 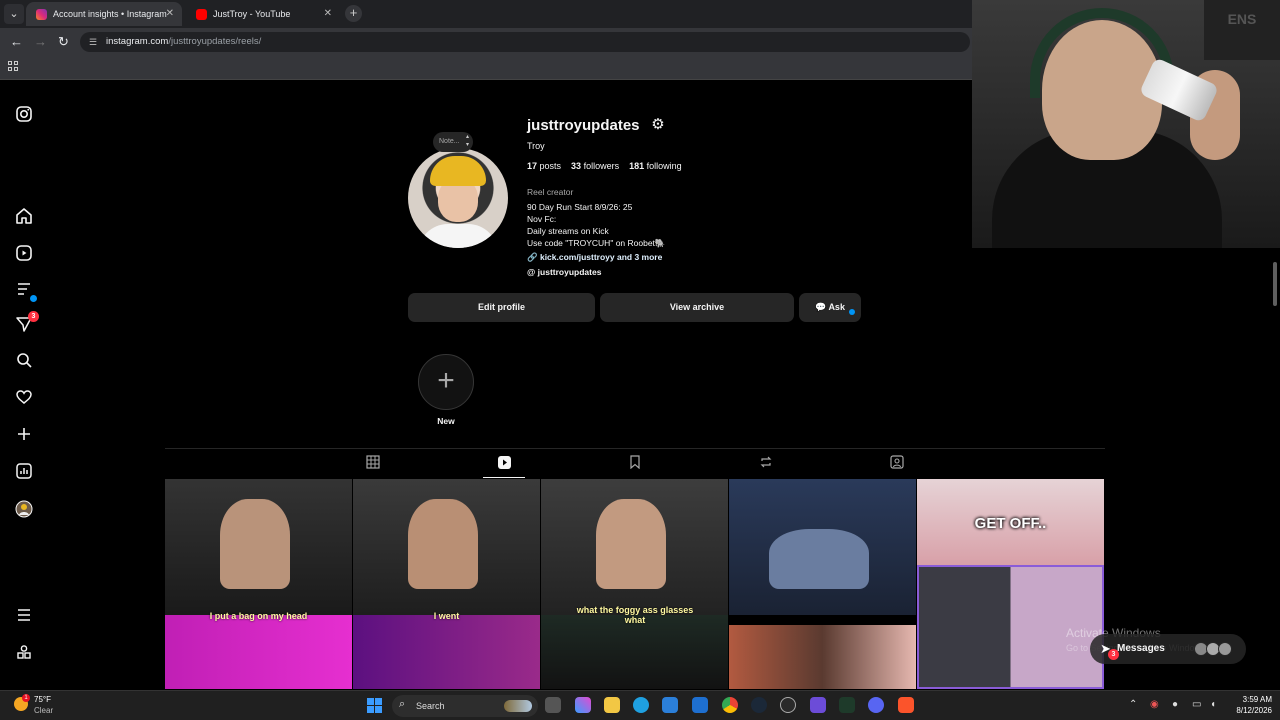 I want to click on system-clock: 3:59 AM 8/12/2026, so click(x=1250, y=705).